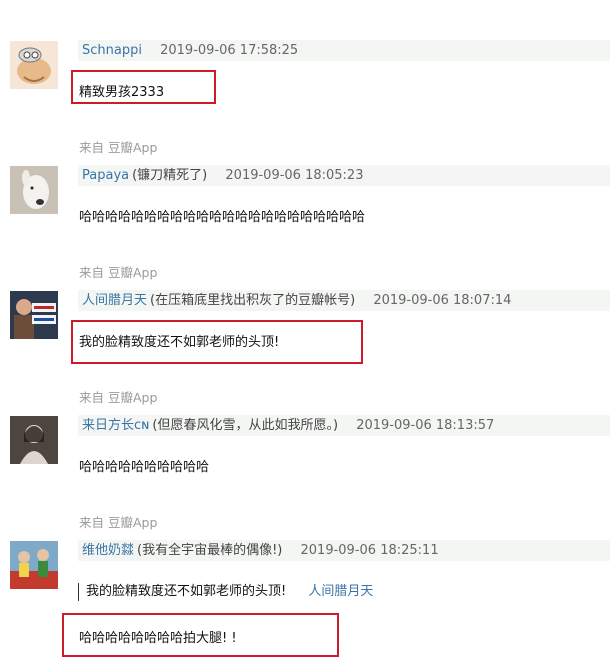 The image size is (610, 670). I want to click on comment-header: 维他奶㵘 (我有全宇宙最棒的偶像!) 2019-09-06 18:25:11, so click(344, 550).